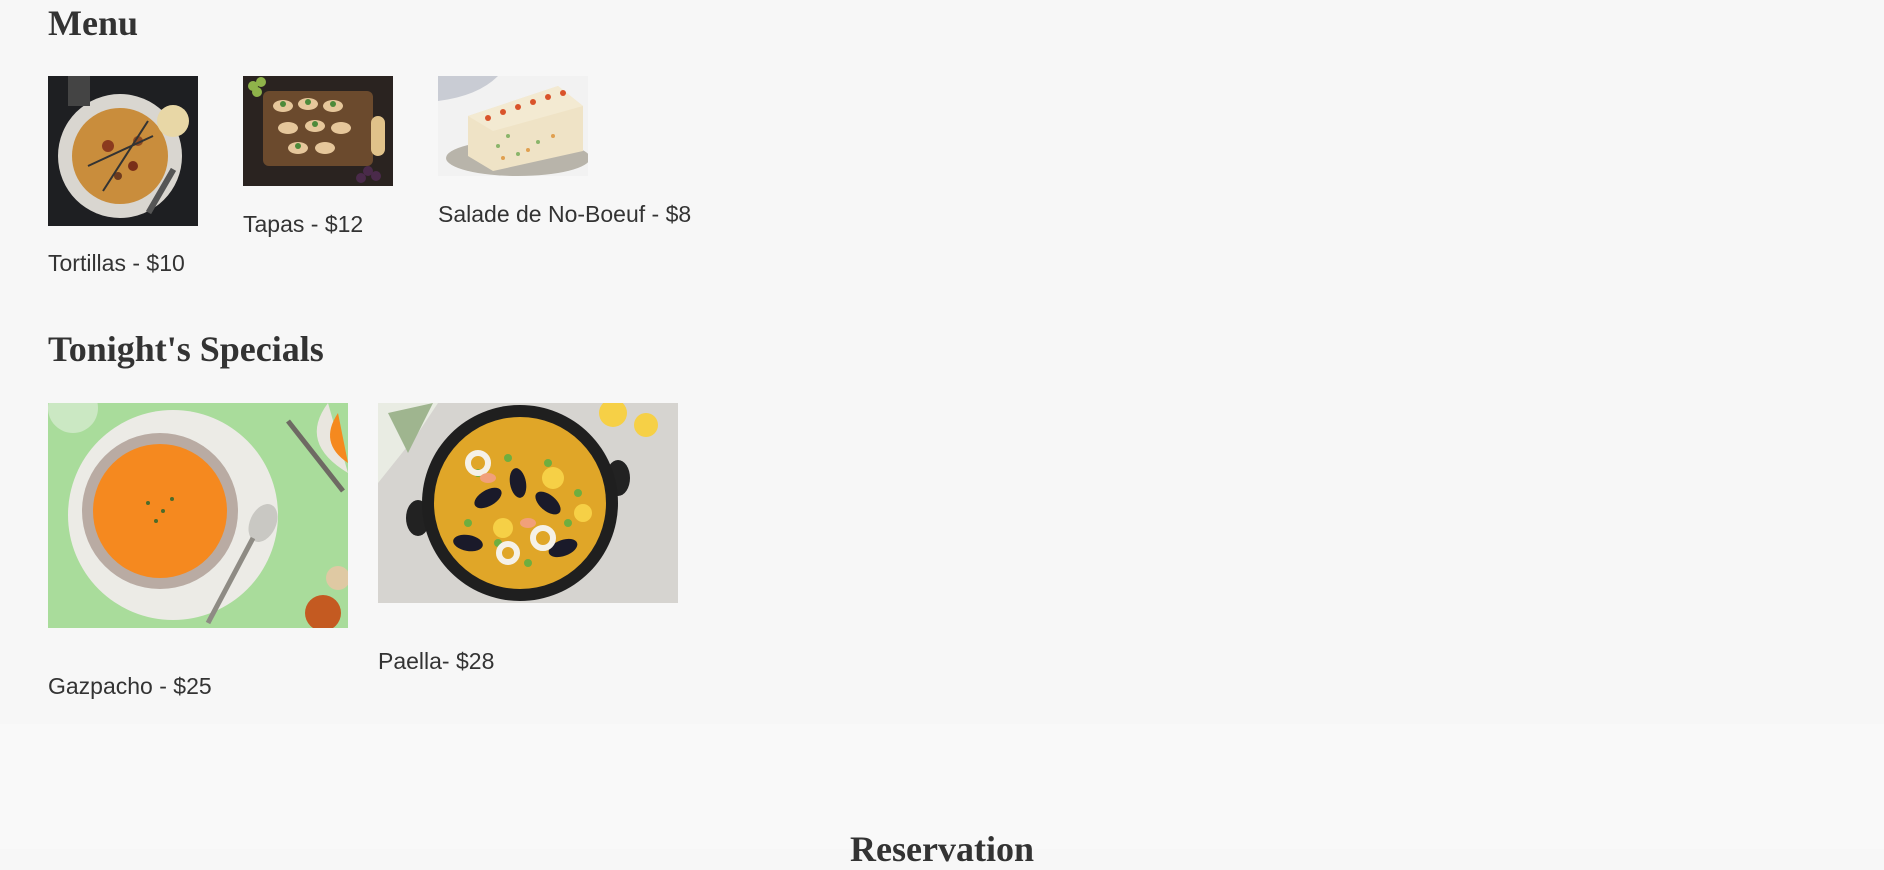 This screenshot has width=1884, height=870. I want to click on salad-terrine-image, so click(513, 126).